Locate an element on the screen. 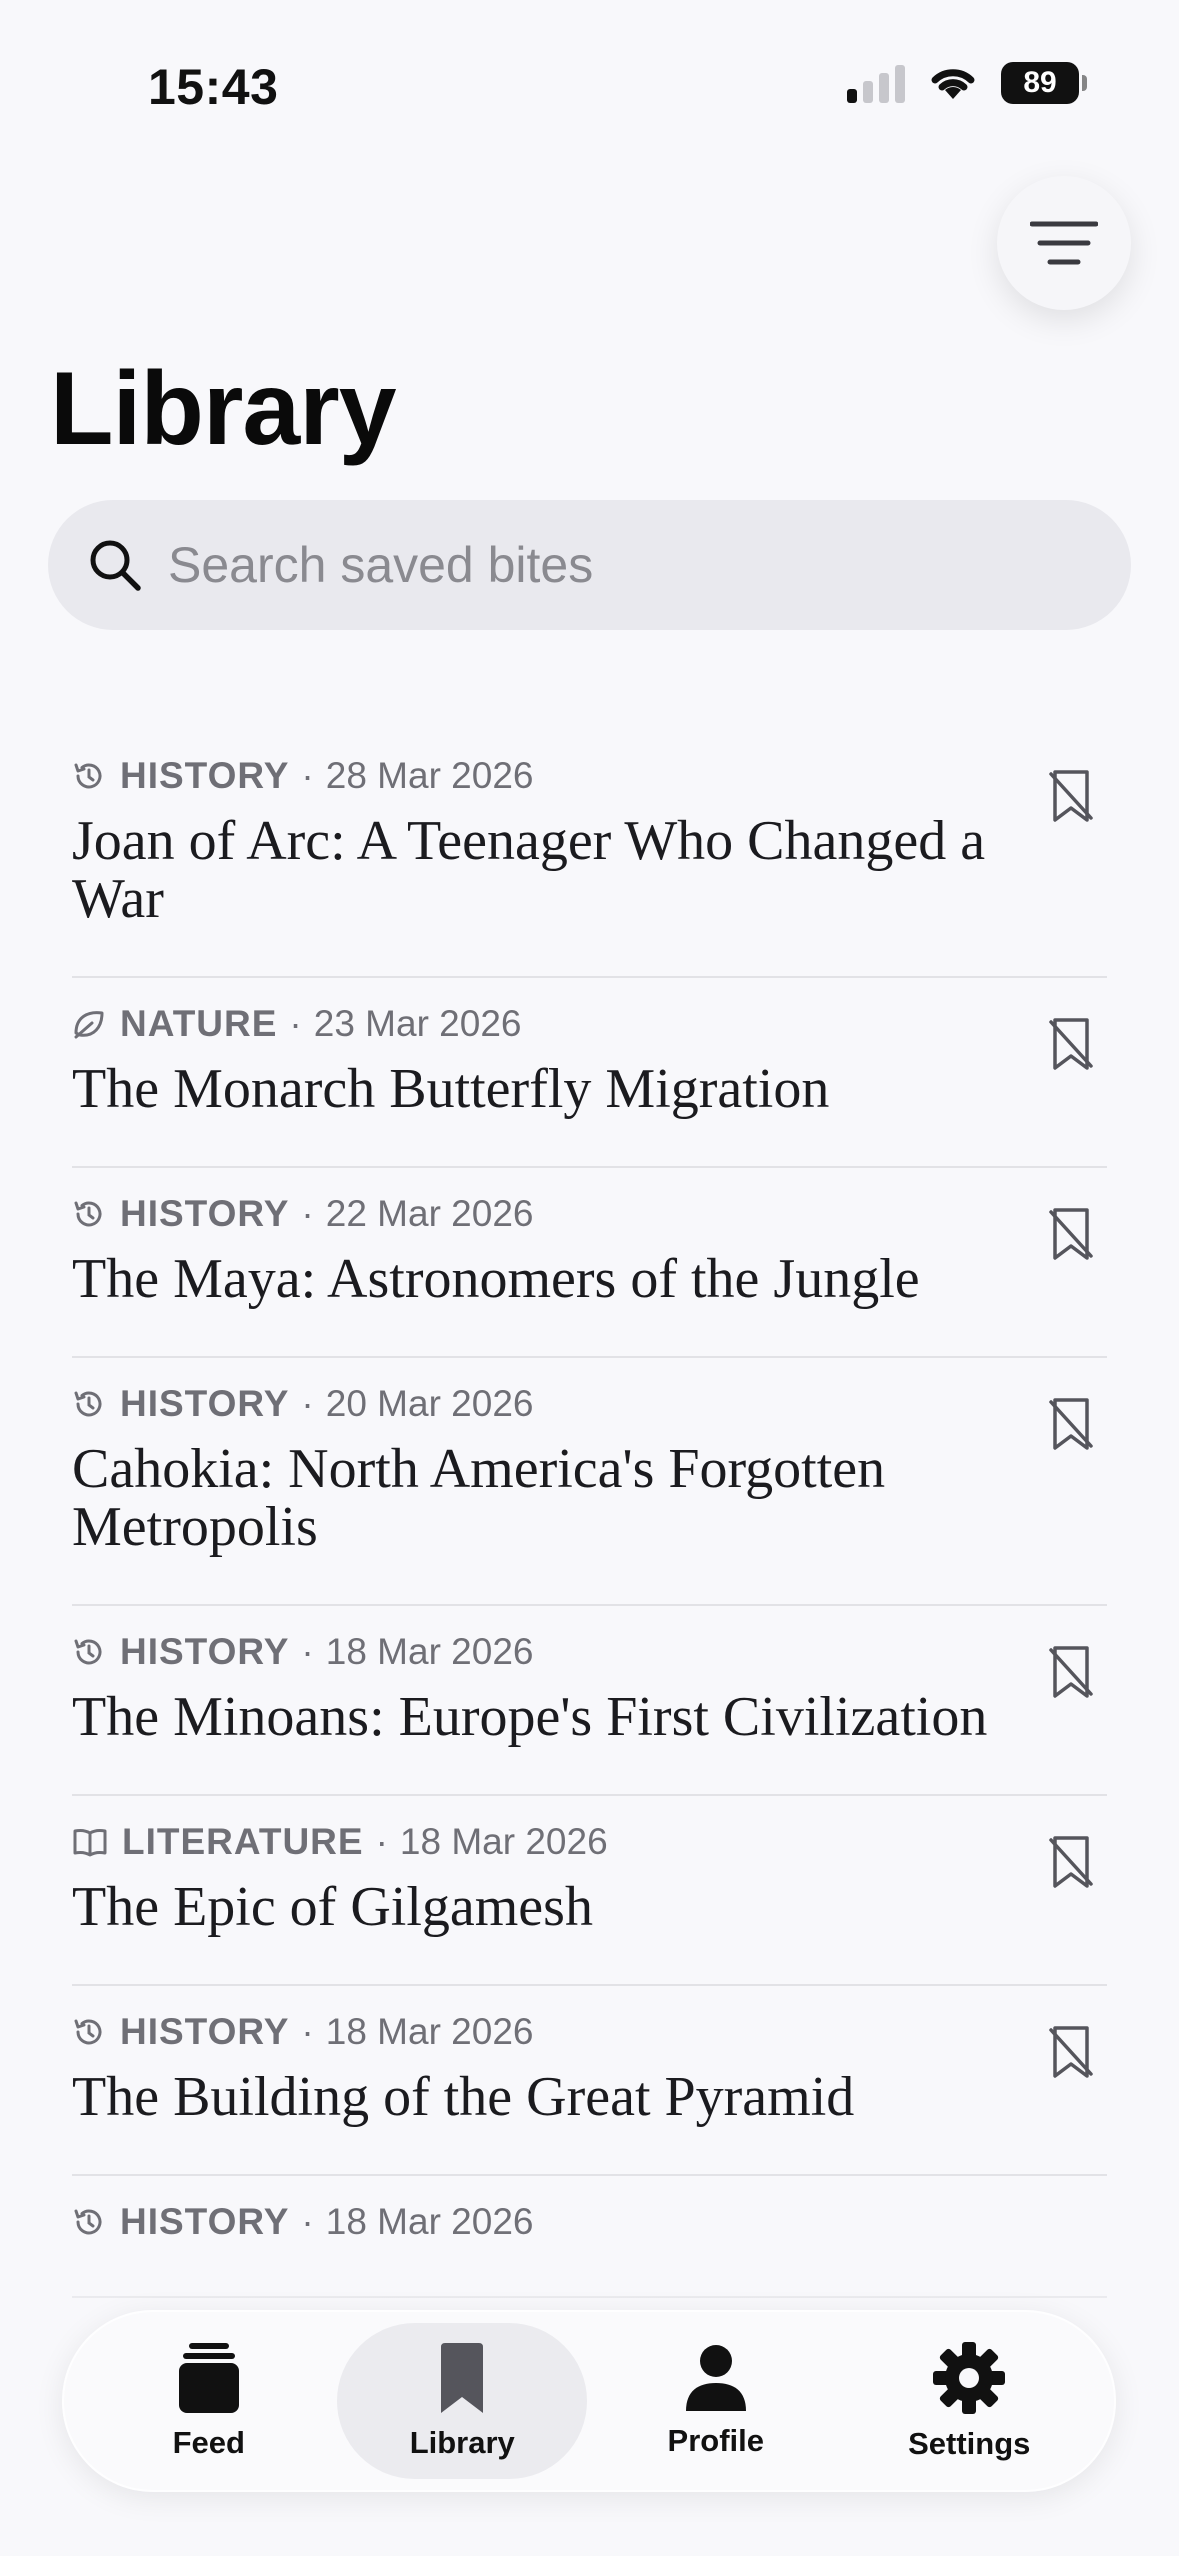  battery-indicator: 89 is located at coordinates (1044, 83).